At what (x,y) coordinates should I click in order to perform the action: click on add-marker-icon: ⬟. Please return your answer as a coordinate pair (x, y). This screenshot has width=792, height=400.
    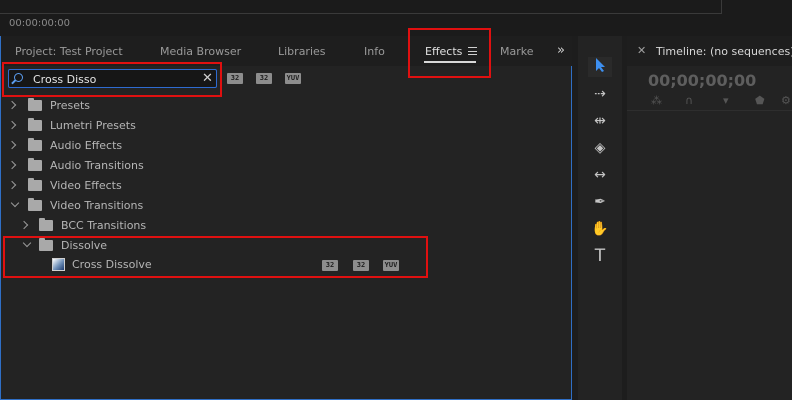
    Looking at the image, I should click on (760, 100).